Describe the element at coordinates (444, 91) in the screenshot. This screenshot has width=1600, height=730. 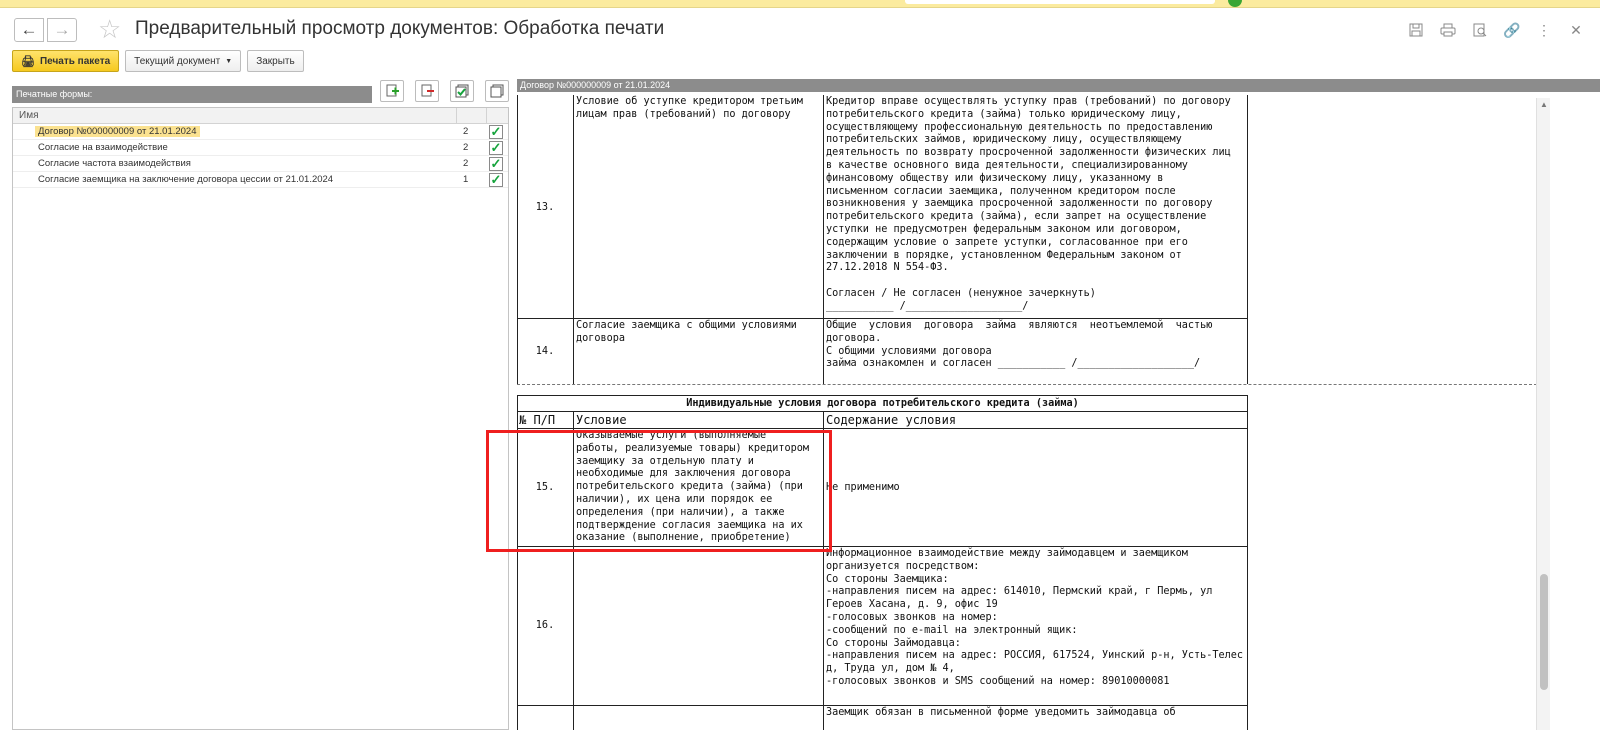
I see `print-forms-actions` at that location.